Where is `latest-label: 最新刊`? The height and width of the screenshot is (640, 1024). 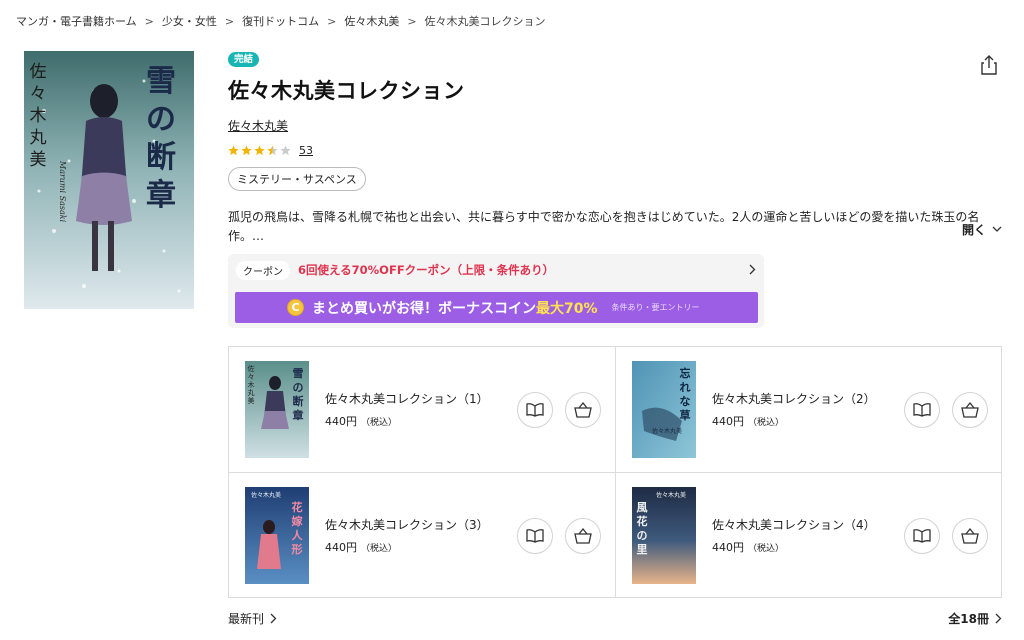
latest-label: 最新刊 is located at coordinates (246, 619).